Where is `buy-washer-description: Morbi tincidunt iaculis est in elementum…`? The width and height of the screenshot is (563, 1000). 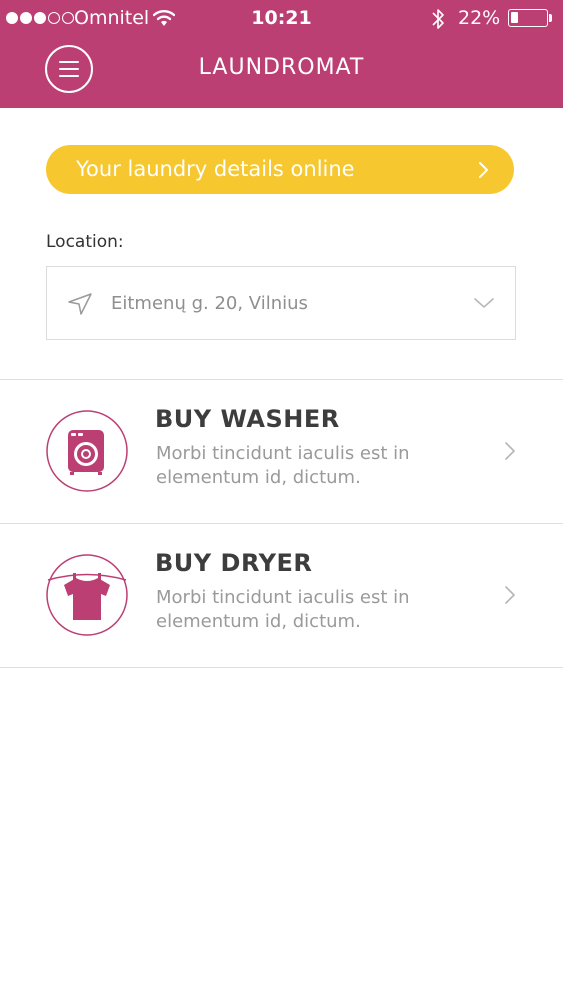
buy-washer-description: Morbi tincidunt iaculis est in elementum… is located at coordinates (283, 465).